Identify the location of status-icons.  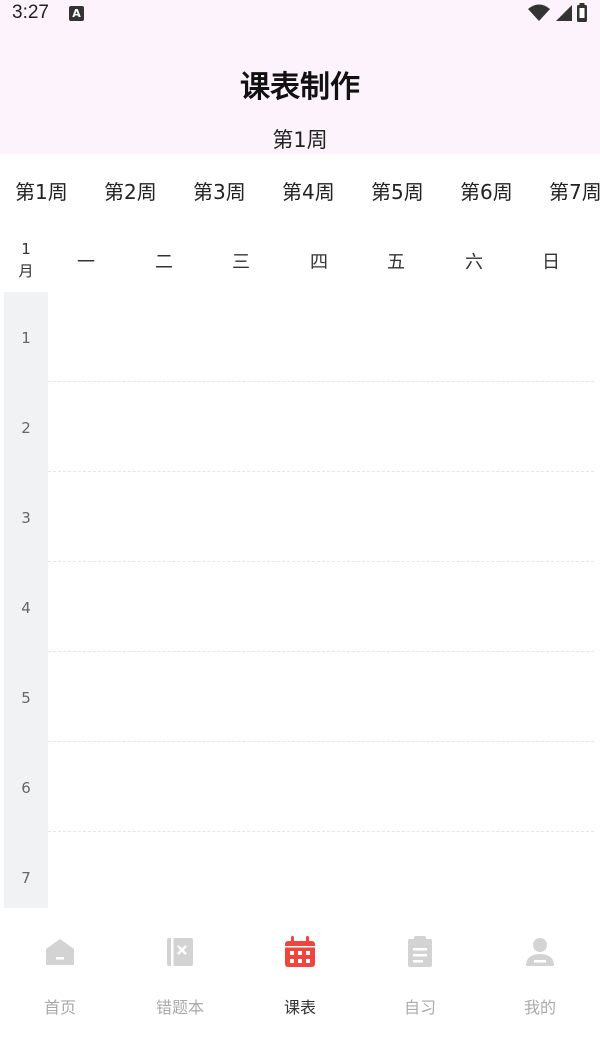
(558, 13).